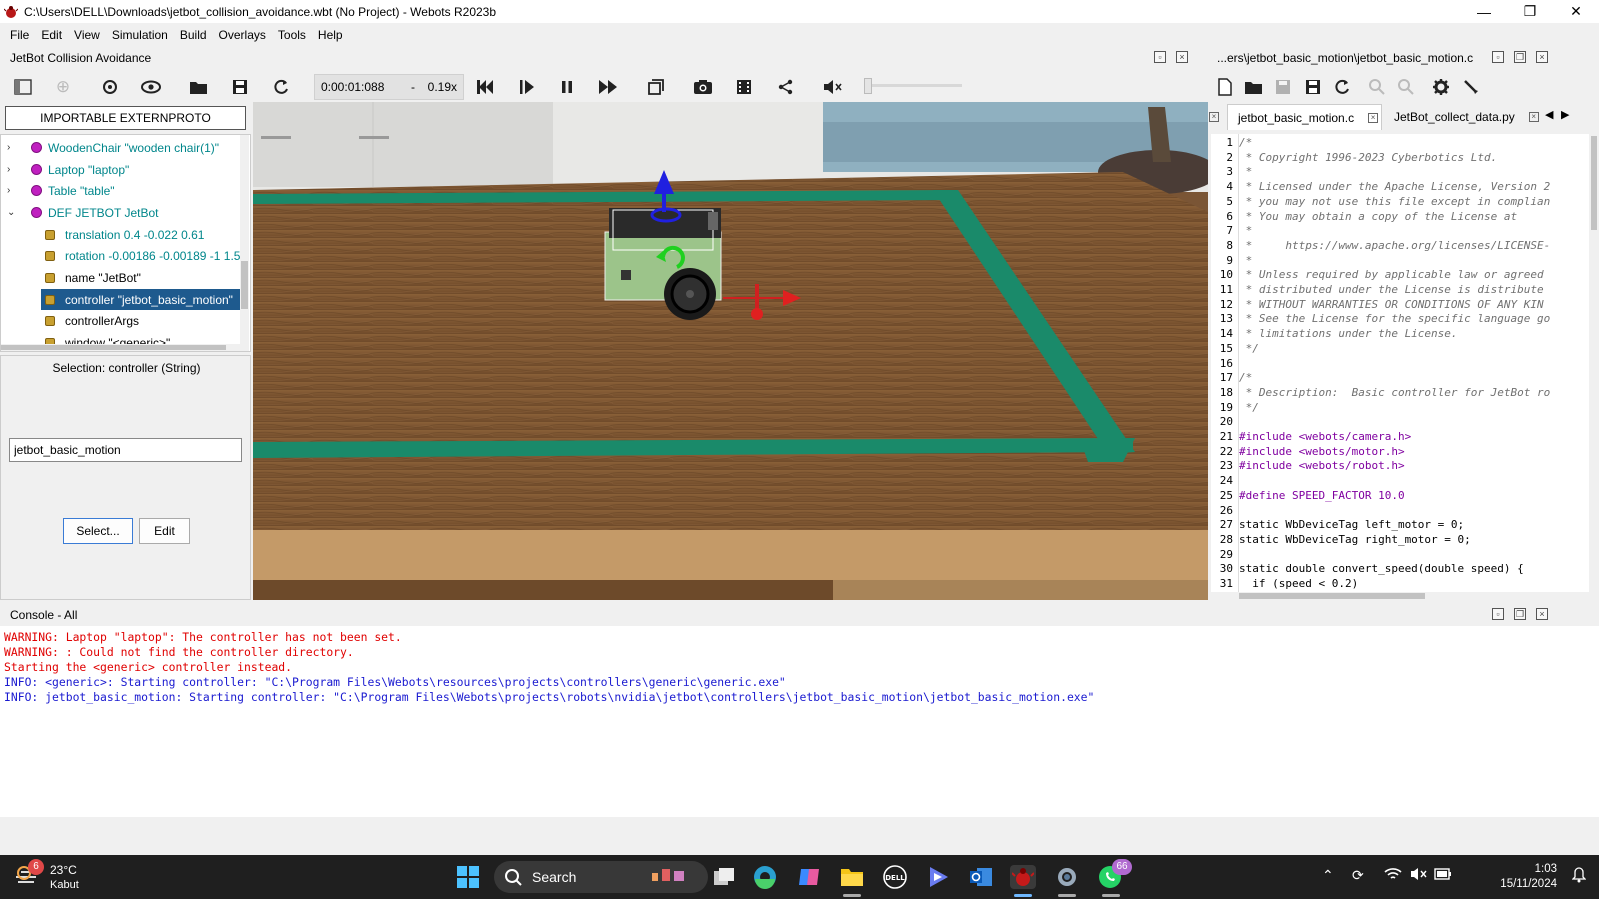 Image resolution: width=1599 pixels, height=899 pixels. What do you see at coordinates (895, 877) in the screenshot?
I see `dell-icon: DELL` at bounding box center [895, 877].